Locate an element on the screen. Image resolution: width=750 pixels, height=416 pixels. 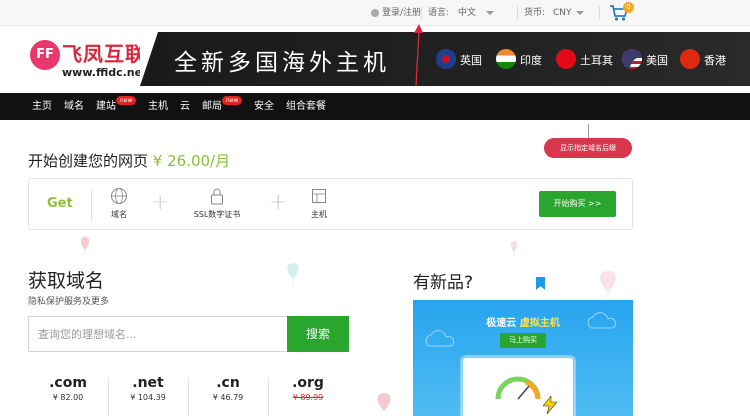
tld-item-net: .net ¥ 104.39 is located at coordinates (148, 395).